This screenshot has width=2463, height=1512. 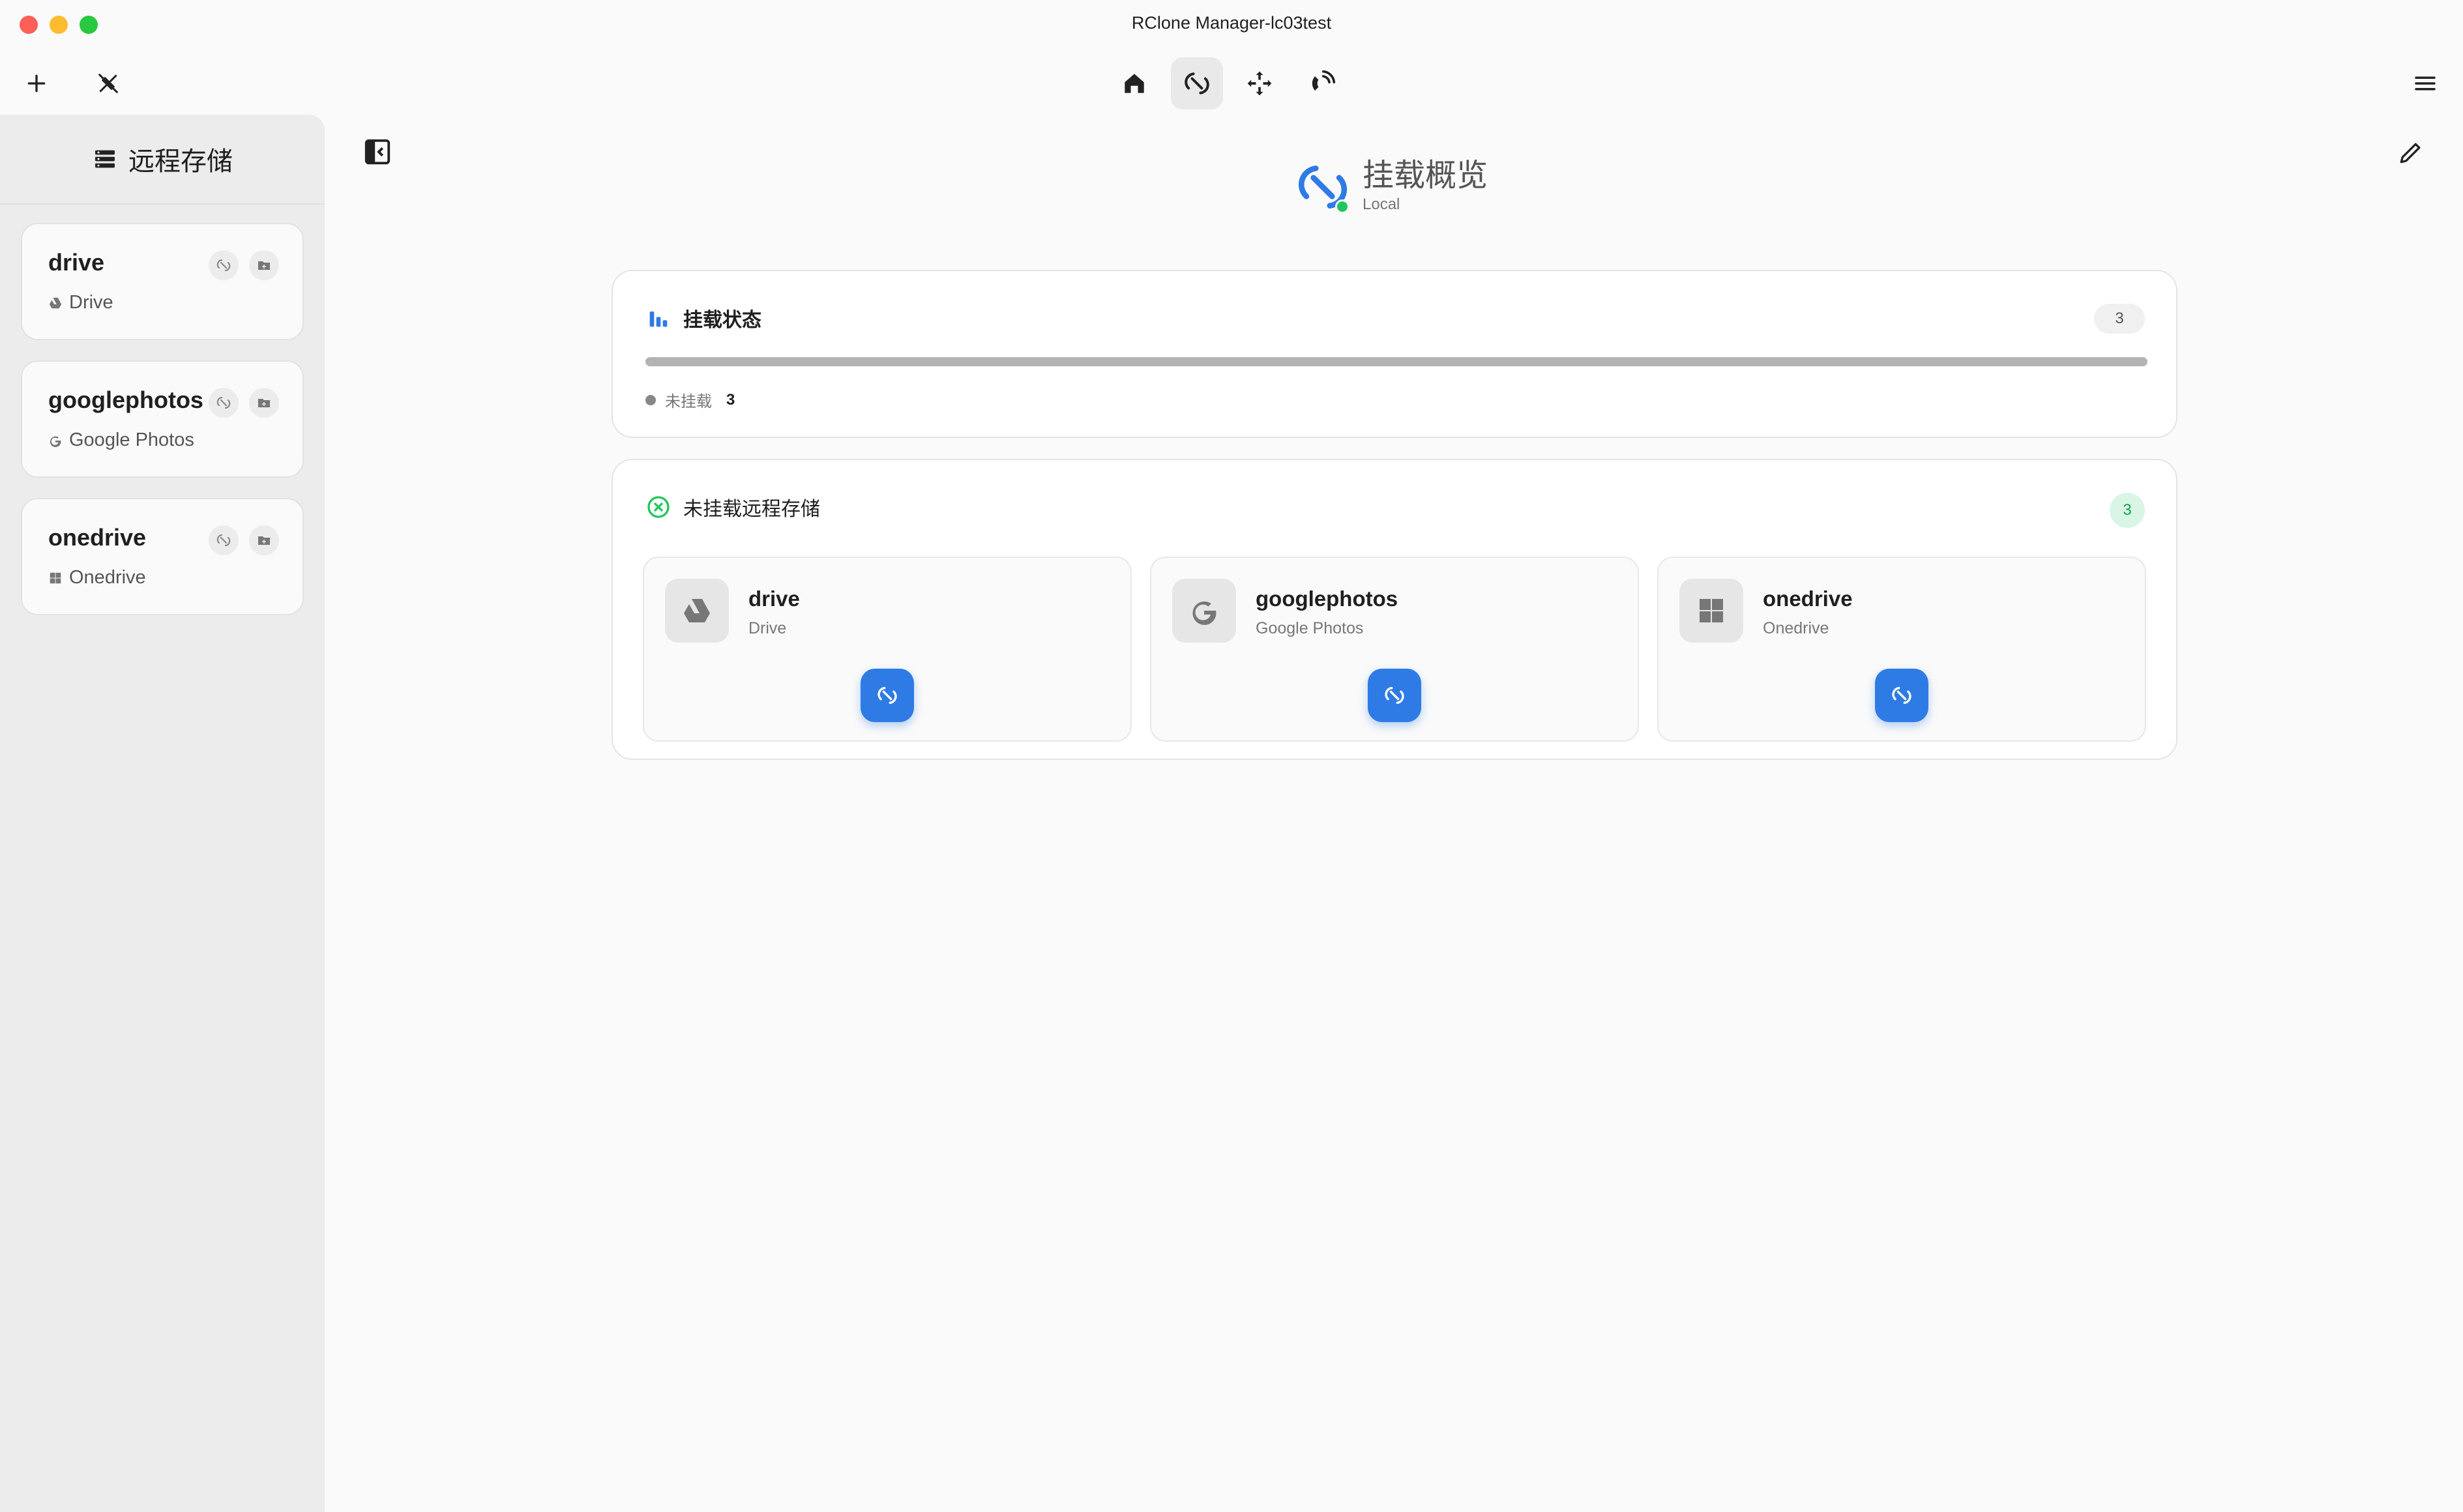 I want to click on edit-button, so click(x=2412, y=153).